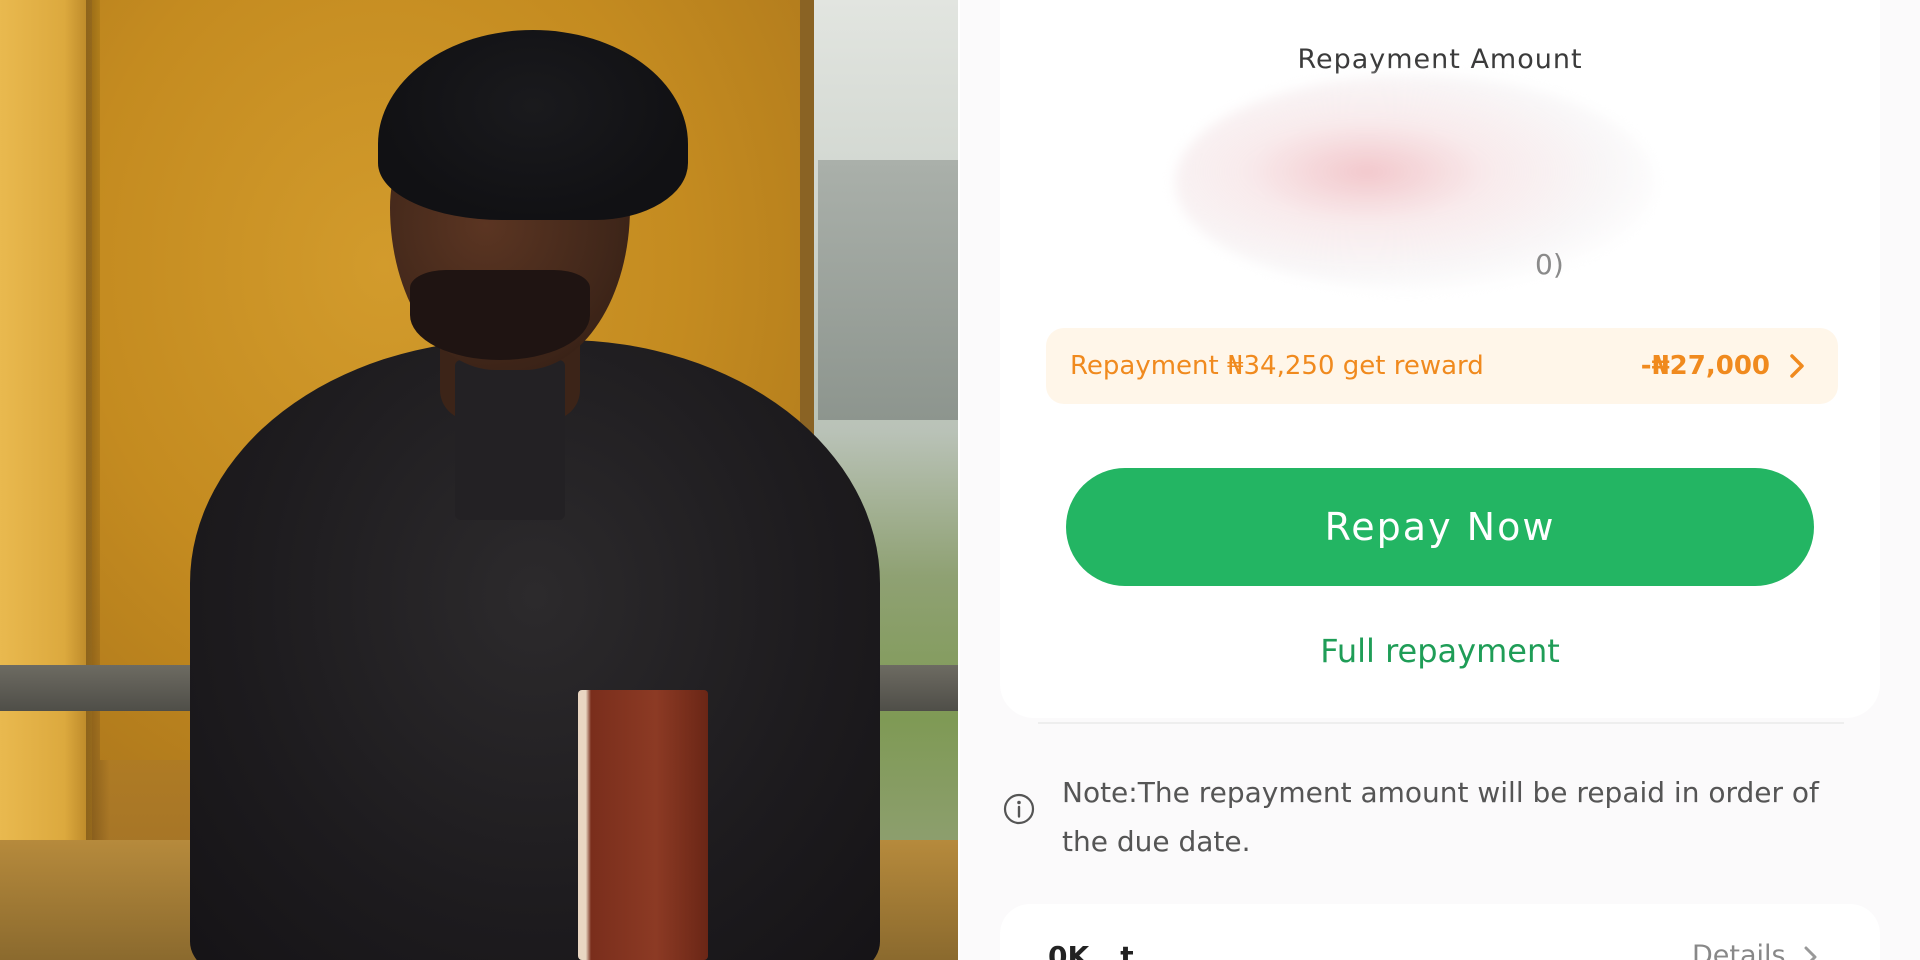 Image resolution: width=1920 pixels, height=960 pixels. I want to click on person-beard, so click(500, 315).